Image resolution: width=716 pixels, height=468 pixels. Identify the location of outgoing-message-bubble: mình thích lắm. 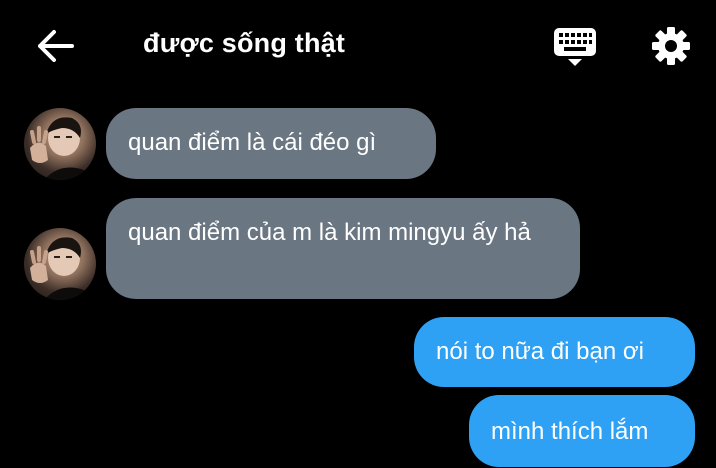
(582, 431).